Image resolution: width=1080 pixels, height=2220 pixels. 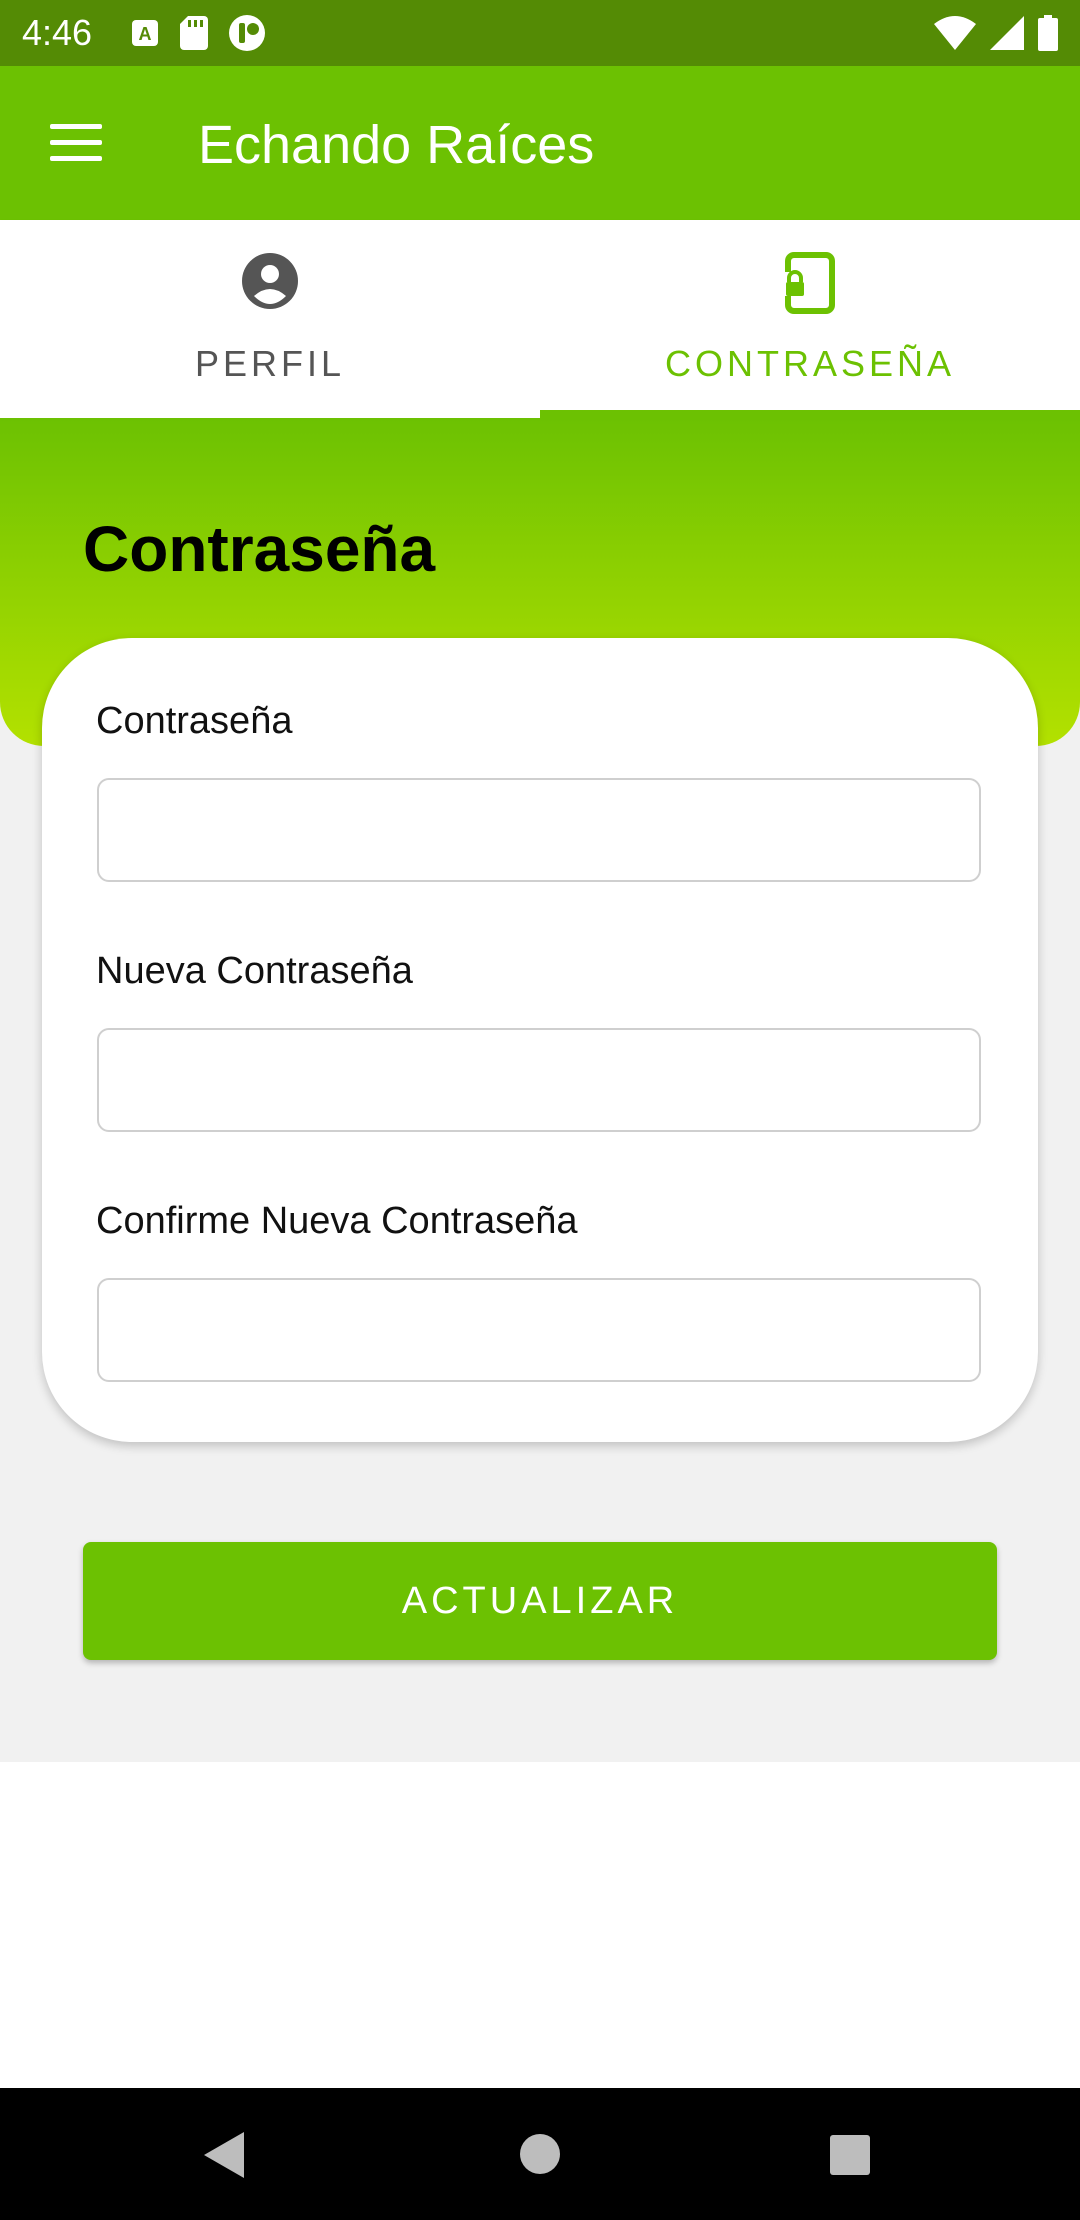 What do you see at coordinates (270, 281) in the screenshot?
I see `account-circle-icon` at bounding box center [270, 281].